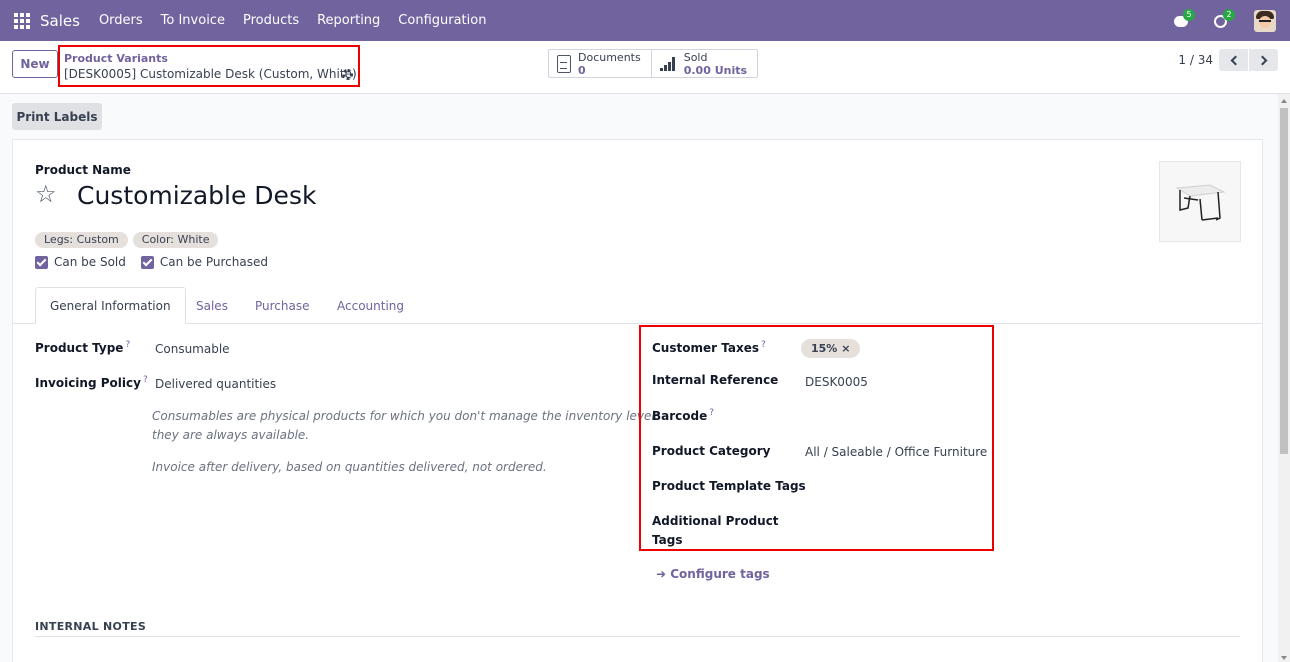 Image resolution: width=1290 pixels, height=662 pixels. I want to click on activities-button: 2, so click(1224, 19).